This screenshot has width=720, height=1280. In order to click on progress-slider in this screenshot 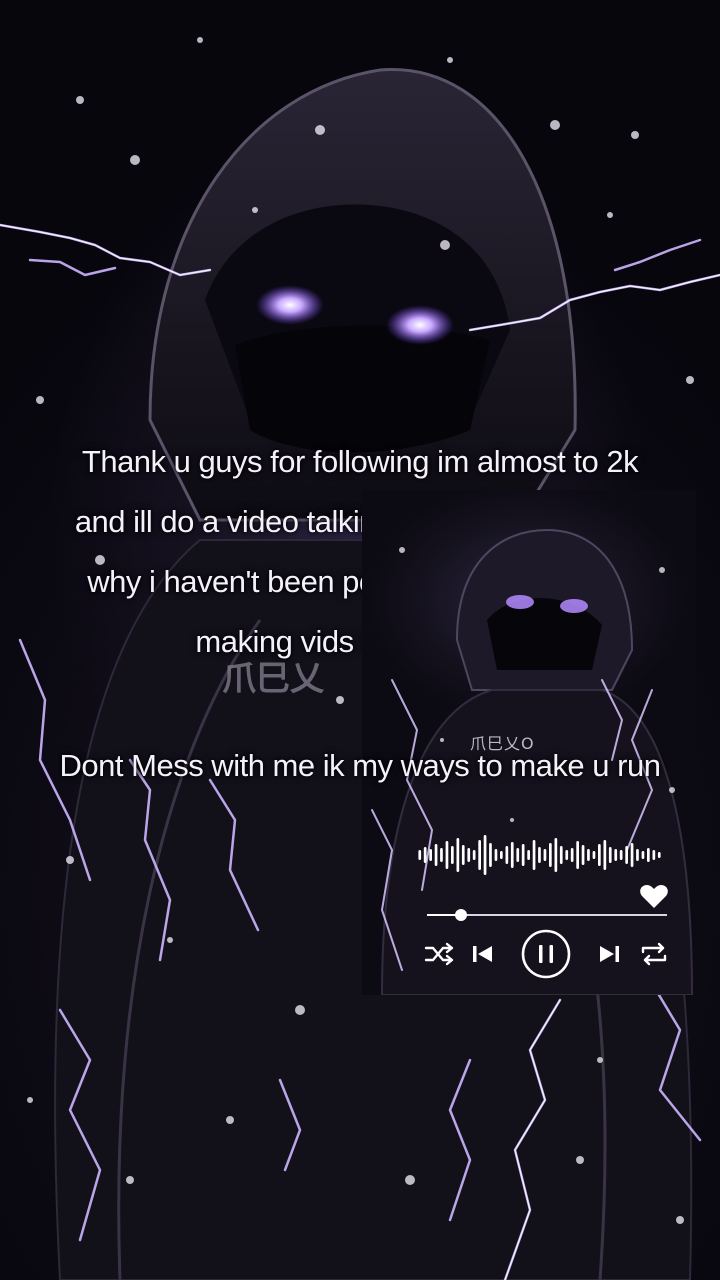, I will do `click(547, 915)`.